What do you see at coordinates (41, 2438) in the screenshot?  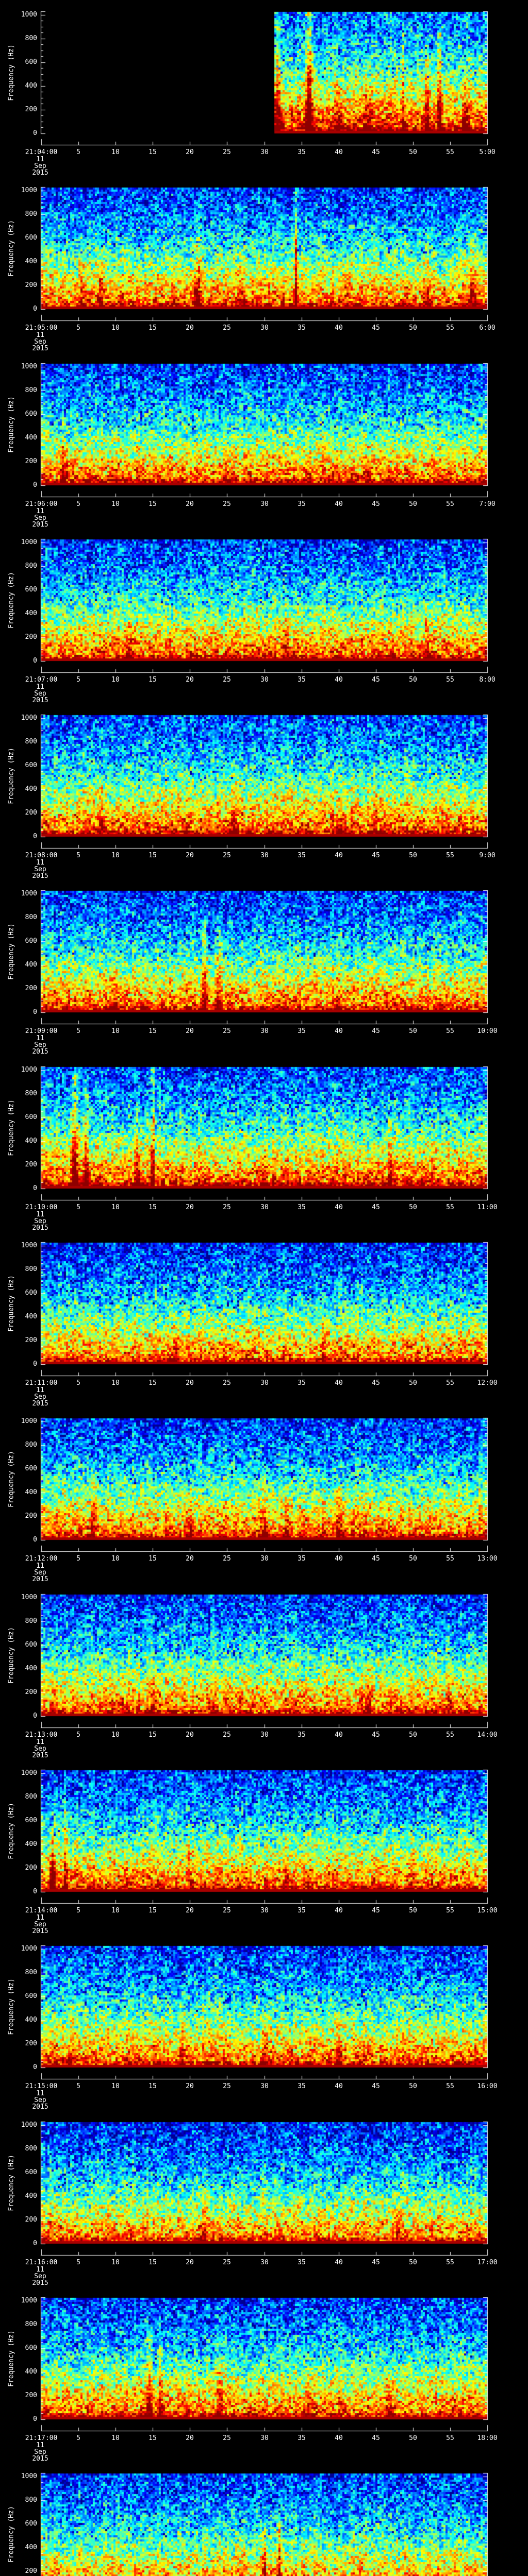 I see `time-start-label: 21:17:00` at bounding box center [41, 2438].